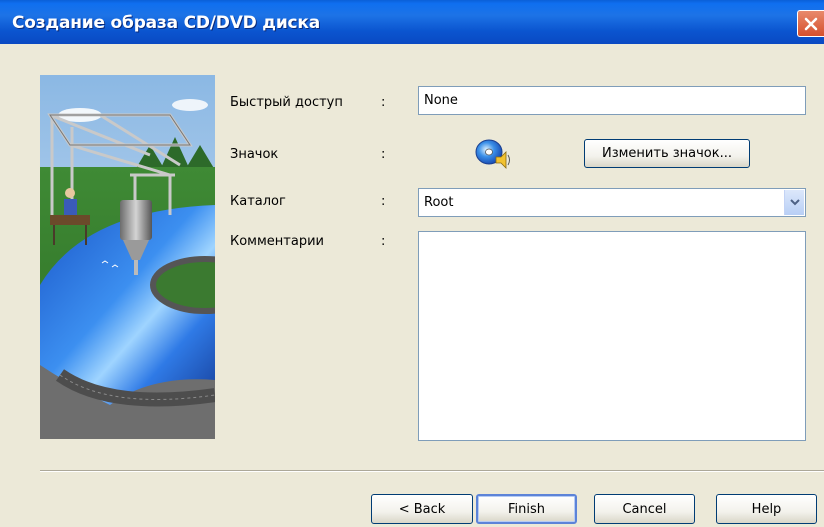 The width and height of the screenshot is (824, 527). I want to click on catalog-dropdown-button, so click(794, 202).